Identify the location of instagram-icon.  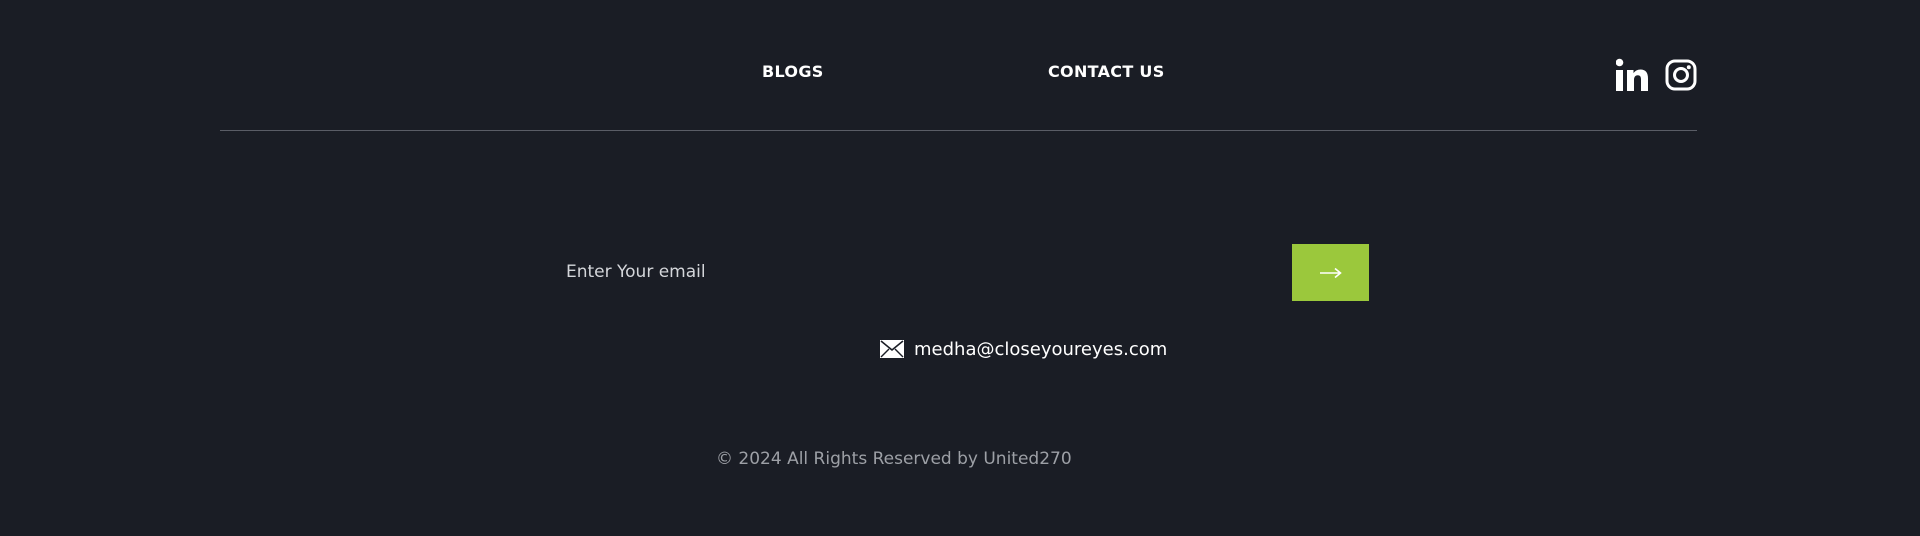
(1681, 75).